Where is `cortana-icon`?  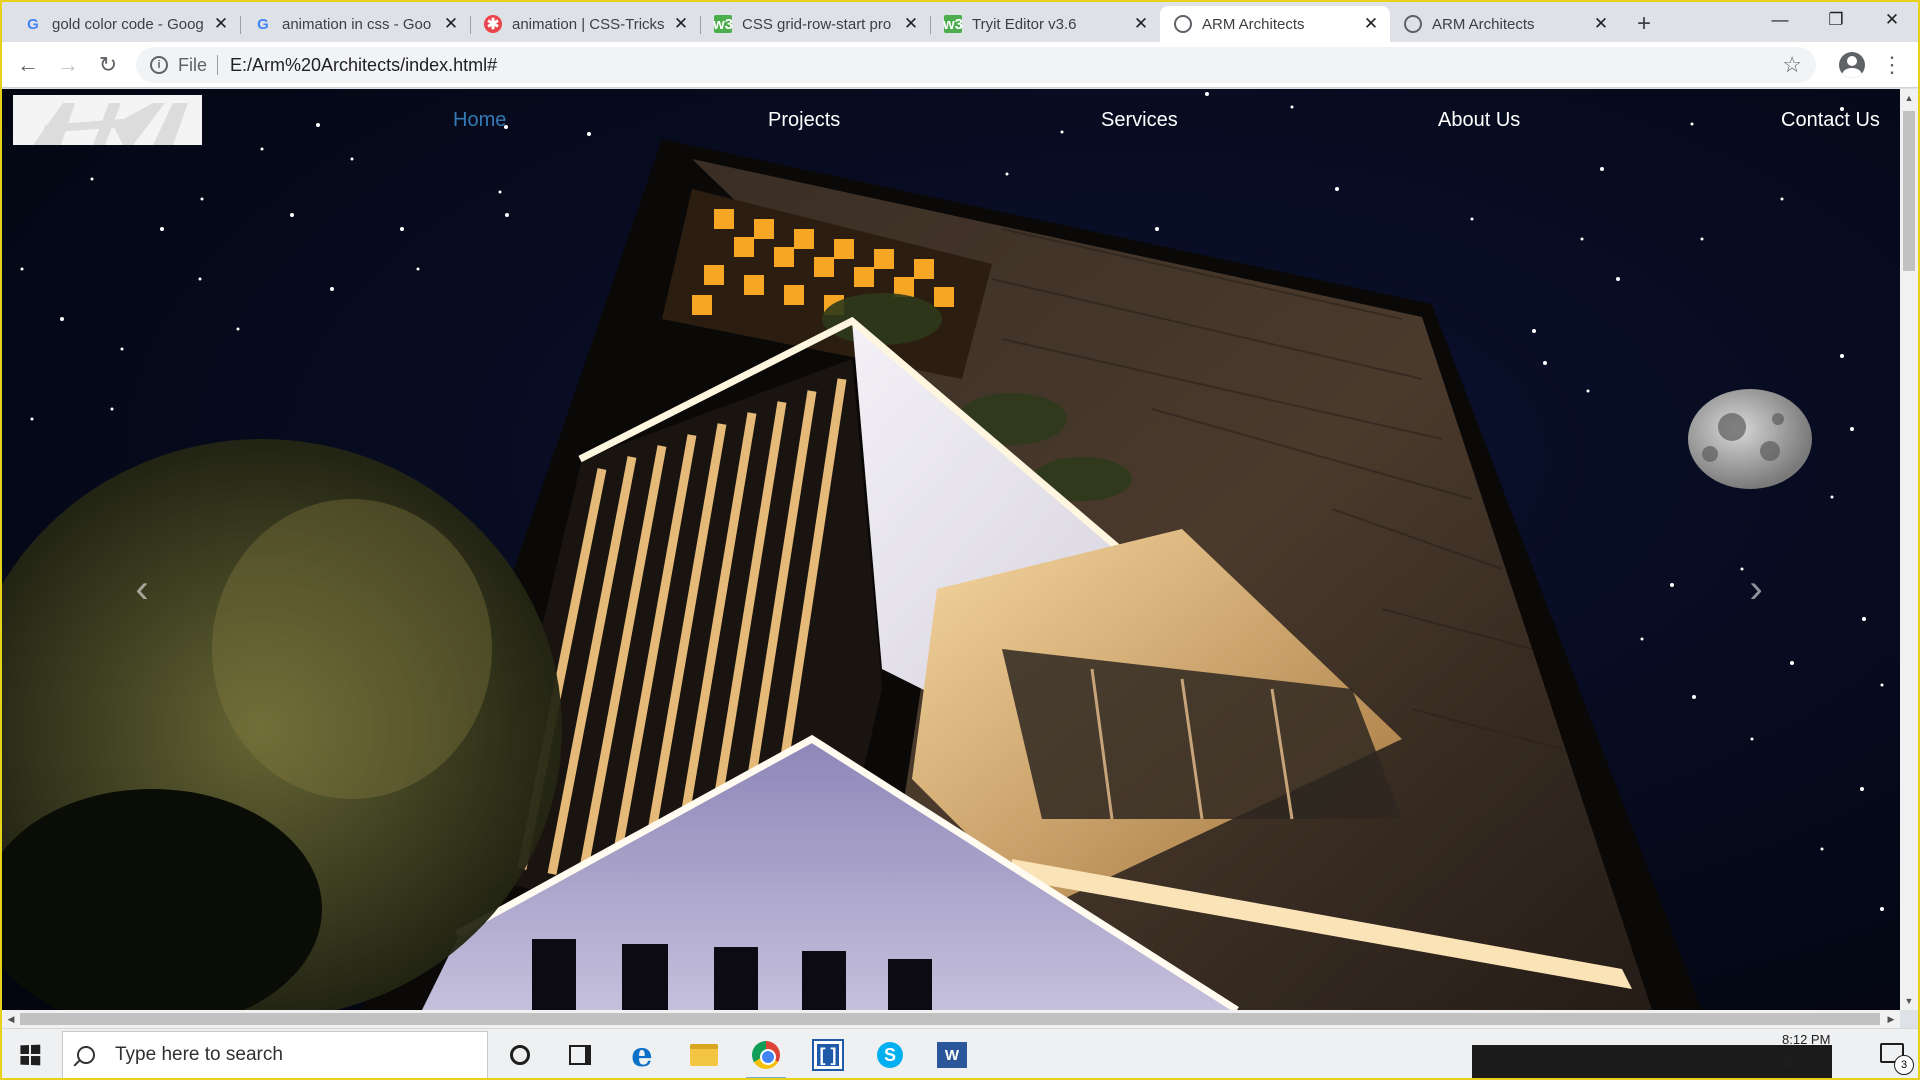
cortana-icon is located at coordinates (520, 1055).